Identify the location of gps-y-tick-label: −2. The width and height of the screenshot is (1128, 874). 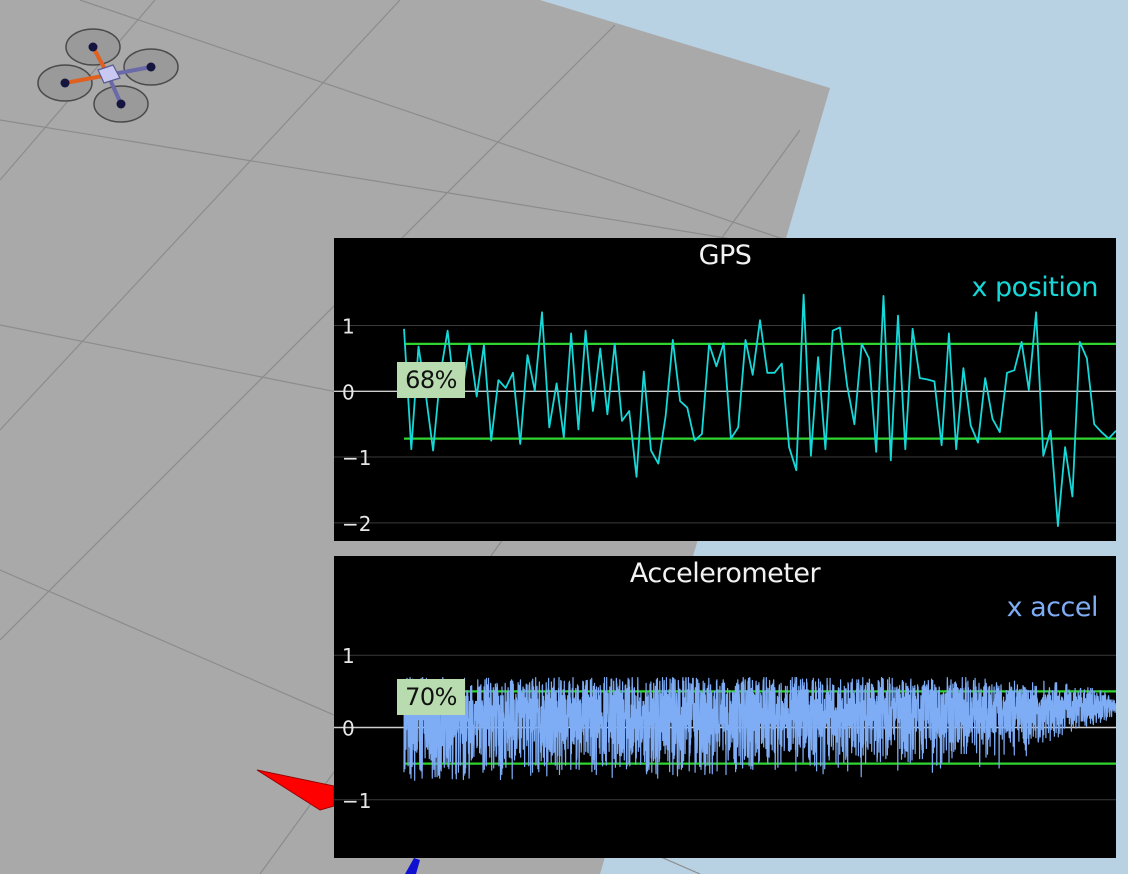
(356, 524).